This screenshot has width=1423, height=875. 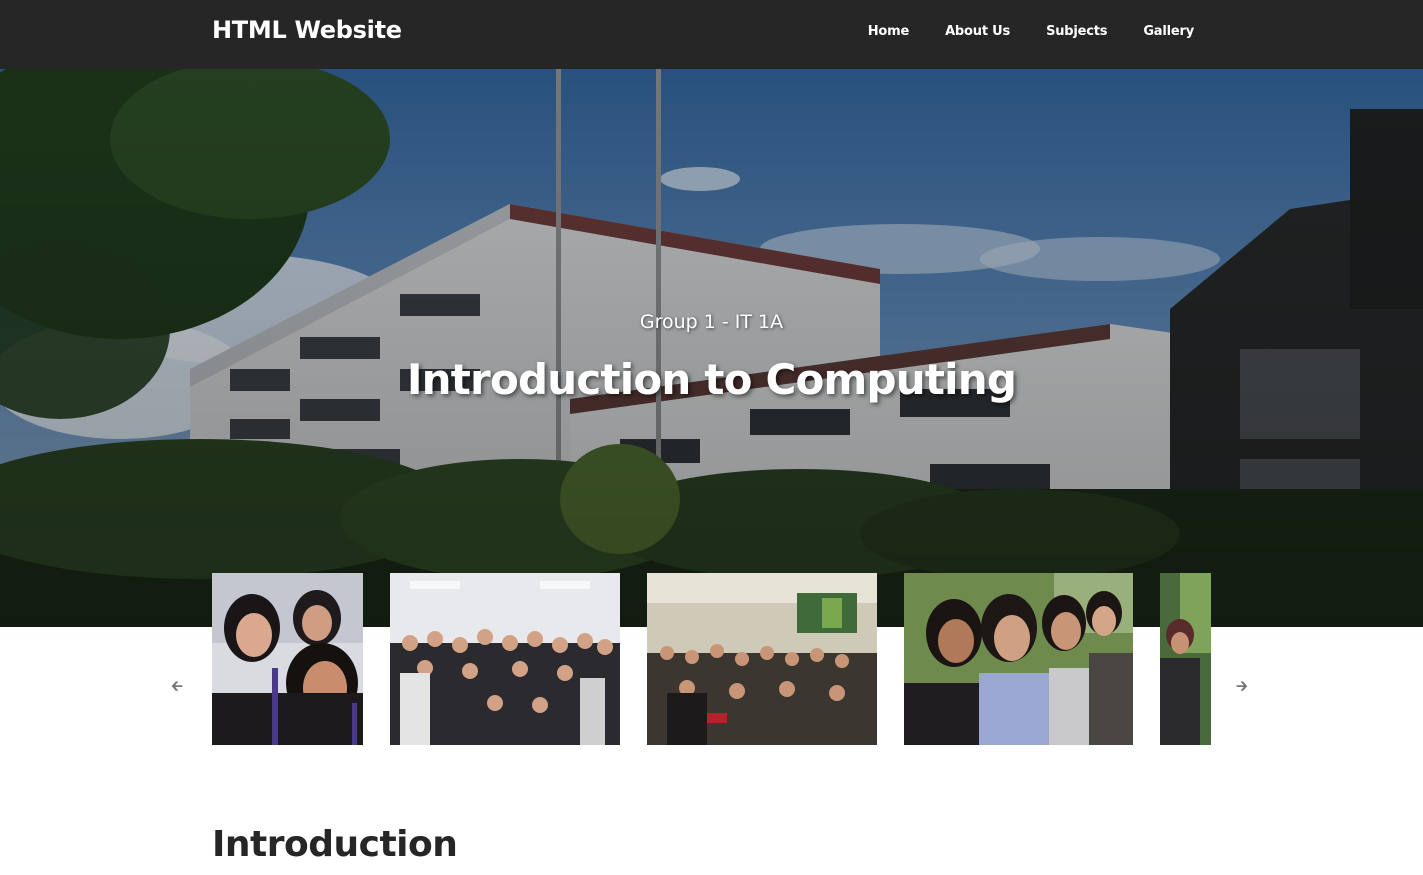 I want to click on arrow-left-icon: 🡰, so click(x=177, y=686).